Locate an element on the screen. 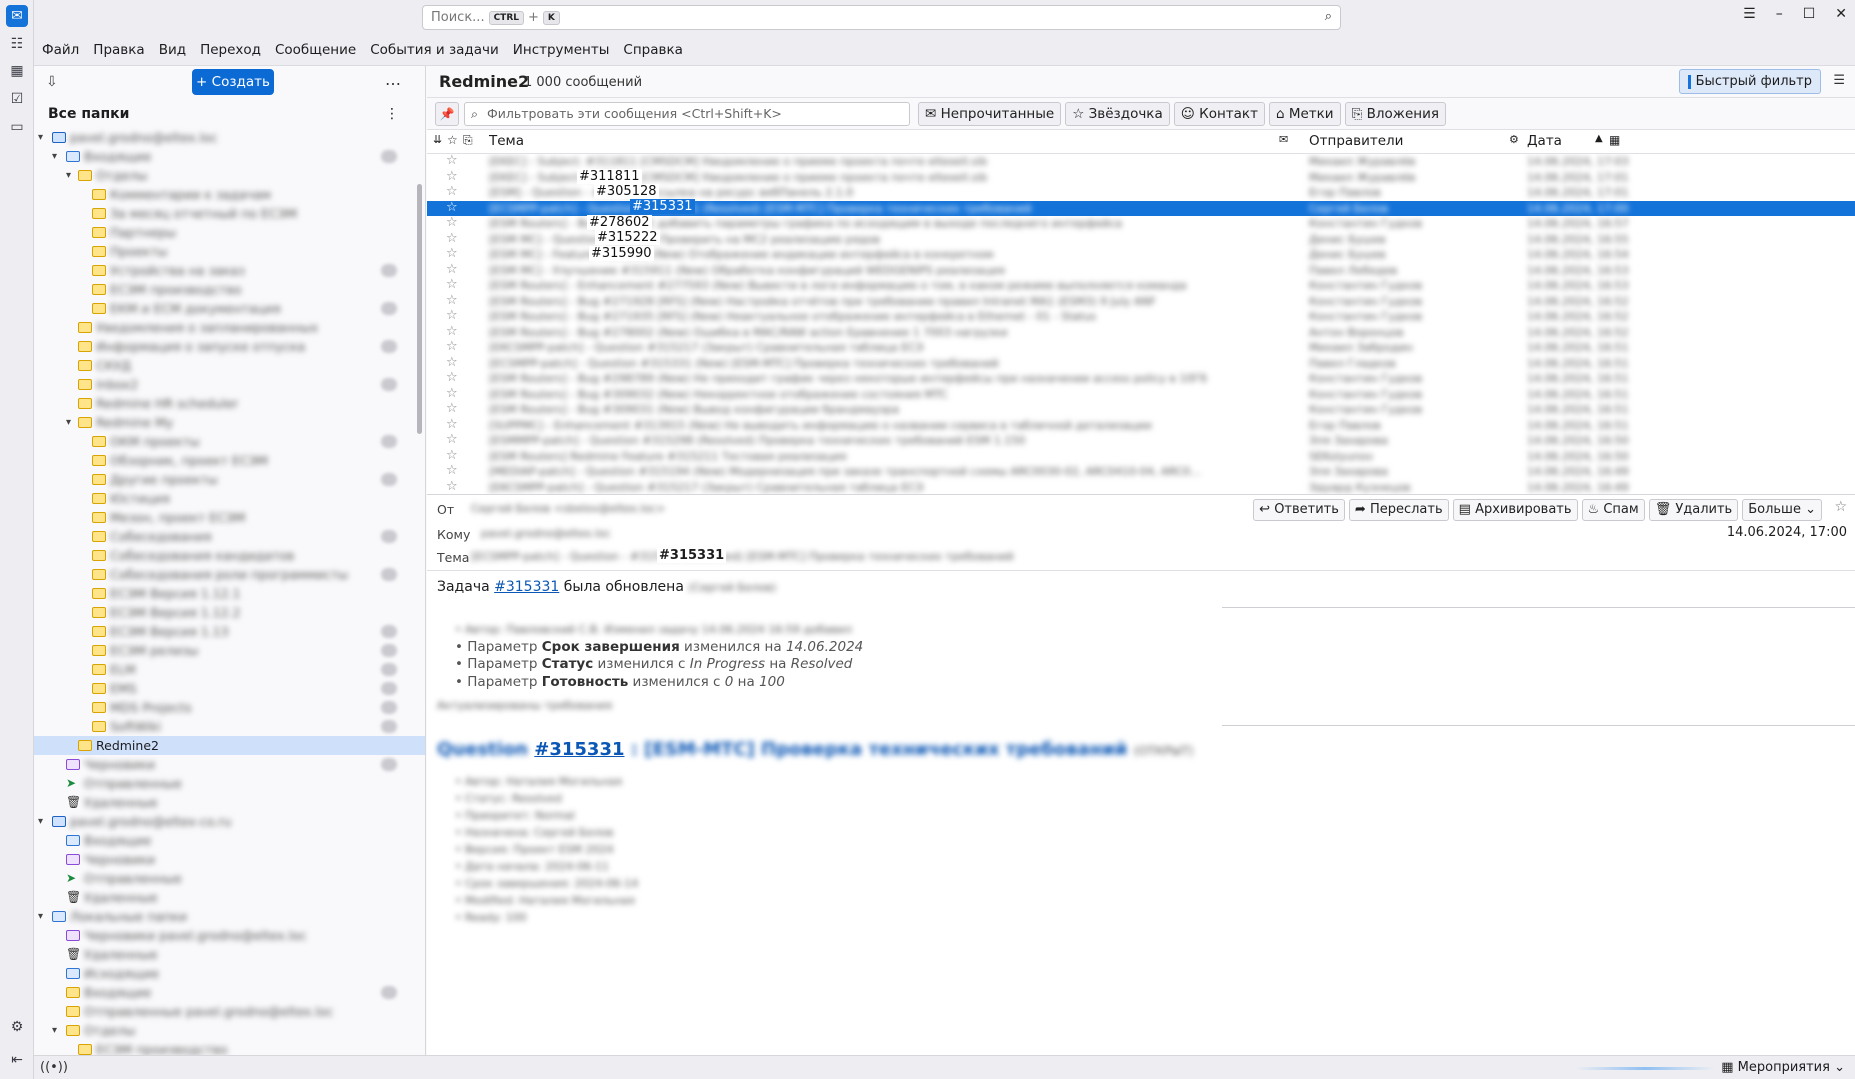 This screenshot has height=1079, width=1855. folder-row: Черновики pavel.grodno@eltex.loc is located at coordinates (229, 935).